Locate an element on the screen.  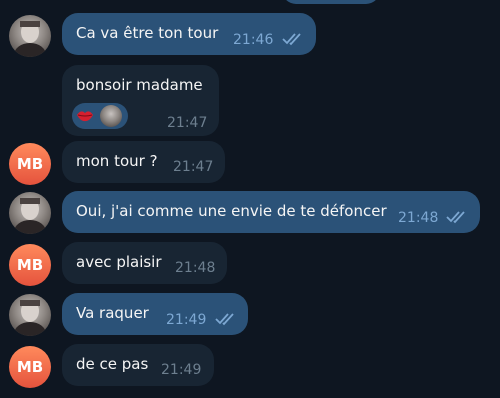
message-text: mon tour ? is located at coordinates (117, 161).